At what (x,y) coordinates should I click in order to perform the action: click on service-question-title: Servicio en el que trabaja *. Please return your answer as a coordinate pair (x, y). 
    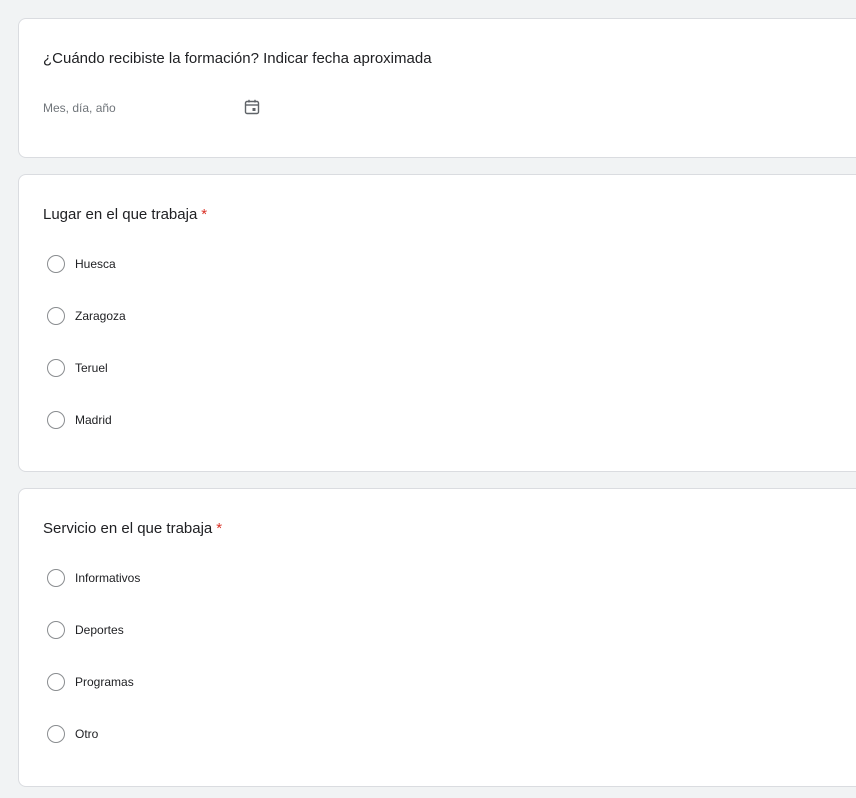
    Looking at the image, I should click on (132, 529).